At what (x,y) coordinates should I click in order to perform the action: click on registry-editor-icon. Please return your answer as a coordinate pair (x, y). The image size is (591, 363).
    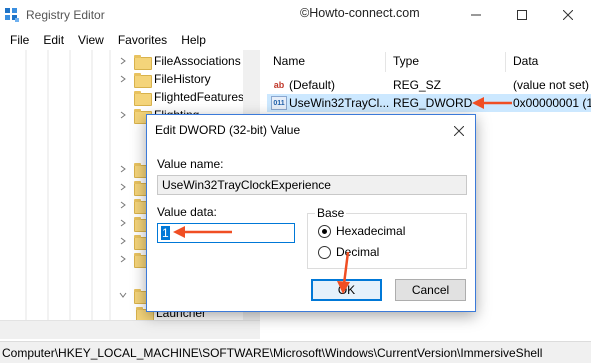
    Looking at the image, I should click on (12, 15).